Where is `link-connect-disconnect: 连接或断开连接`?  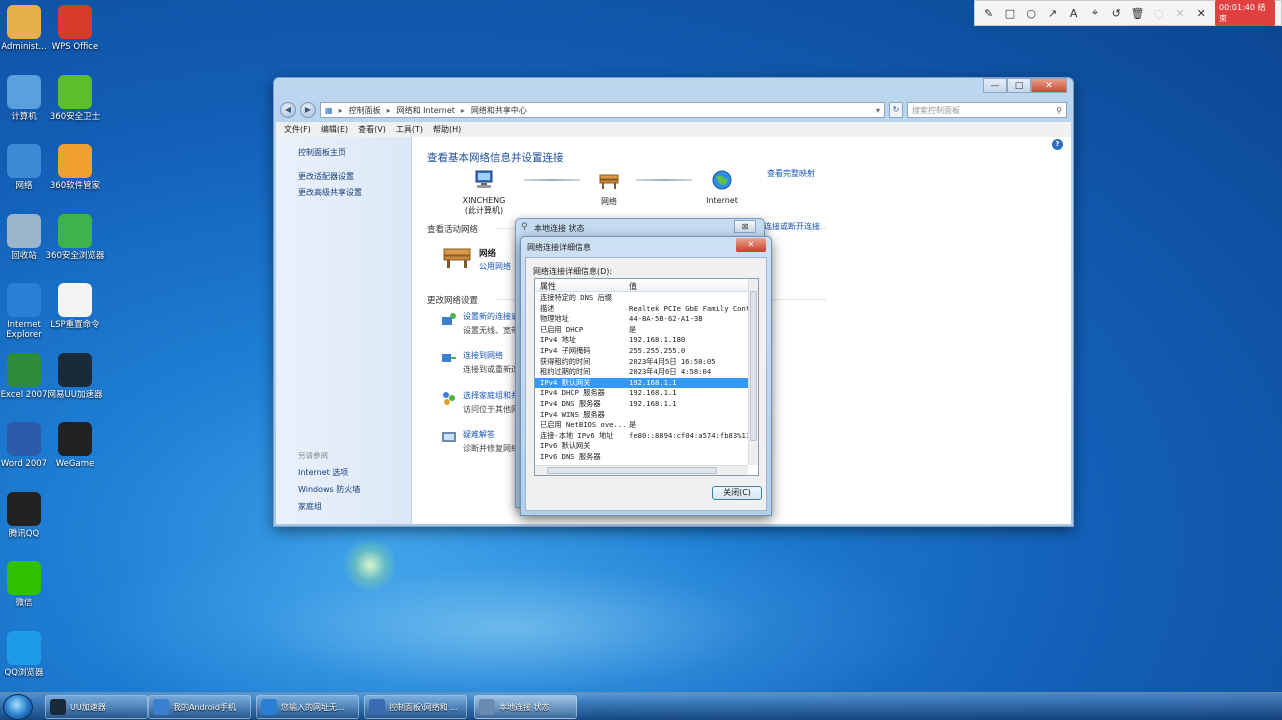
link-connect-disconnect: 连接或断开连接 is located at coordinates (792, 226).